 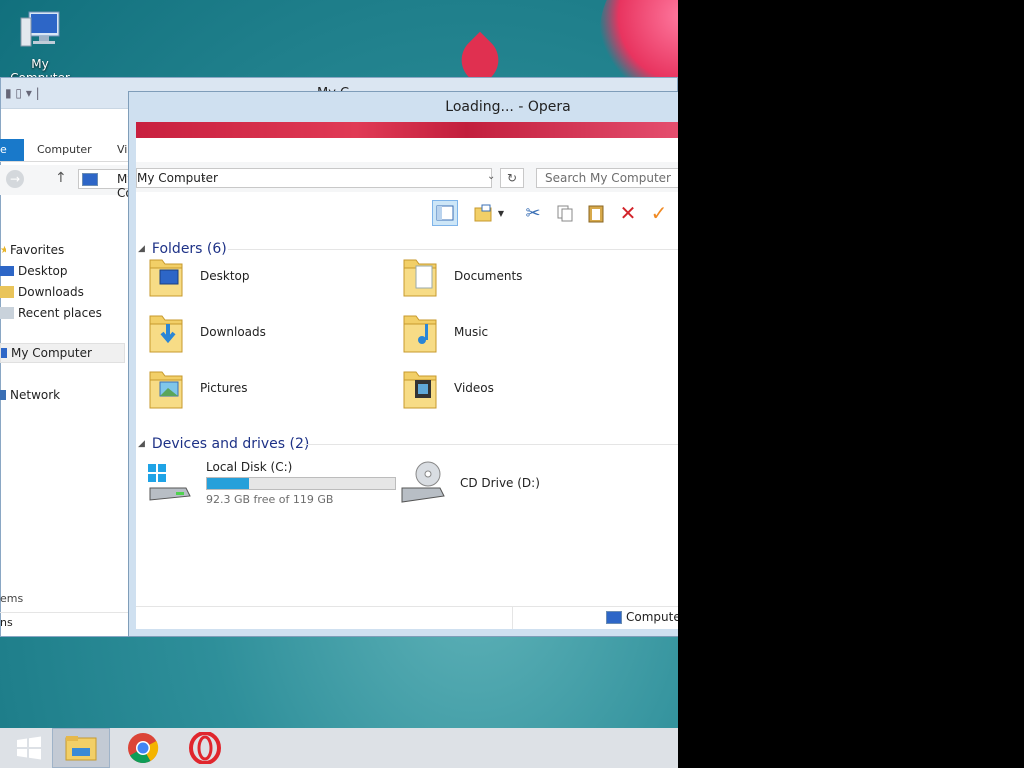 I want to click on nav-item-desktop: Desktop, so click(x=34, y=271).